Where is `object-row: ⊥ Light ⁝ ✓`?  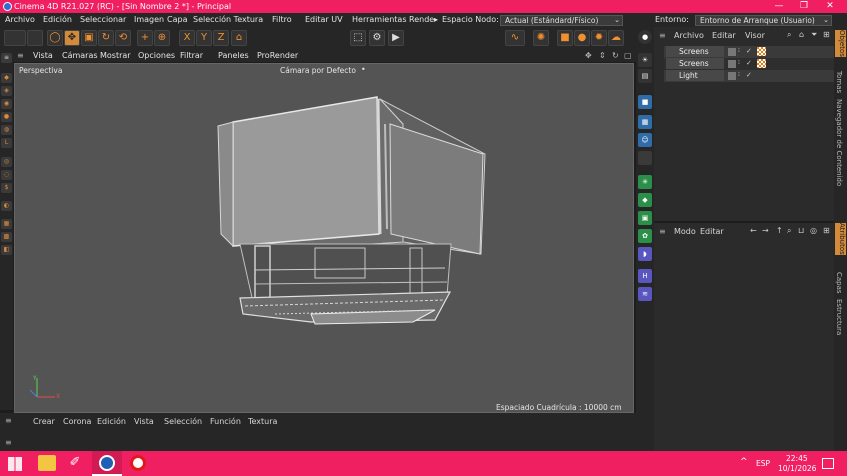
object-row: ⊥ Light ⁝ ✓ is located at coordinates (749, 76).